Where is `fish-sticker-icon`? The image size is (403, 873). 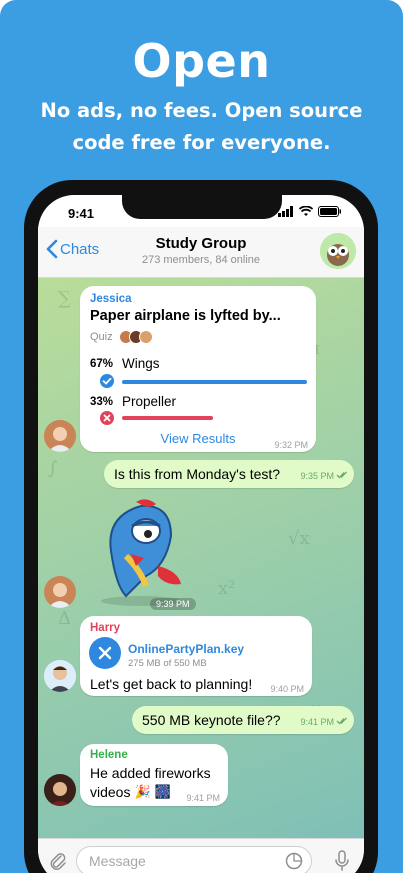
fish-sticker-icon is located at coordinates (141, 552).